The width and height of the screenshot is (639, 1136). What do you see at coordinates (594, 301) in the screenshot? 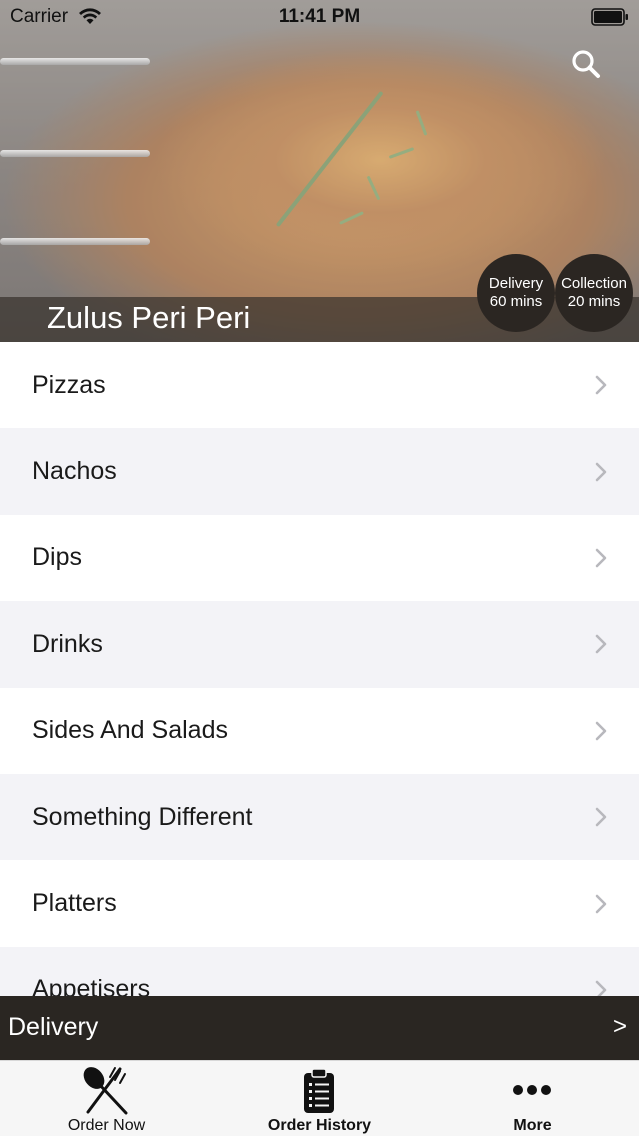
I see `collection-badge-time: 20 mins` at bounding box center [594, 301].